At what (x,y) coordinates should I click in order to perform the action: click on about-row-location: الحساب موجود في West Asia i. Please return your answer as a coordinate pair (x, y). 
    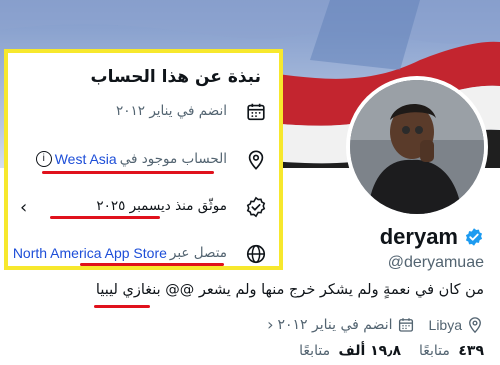
    Looking at the image, I should click on (143, 161).